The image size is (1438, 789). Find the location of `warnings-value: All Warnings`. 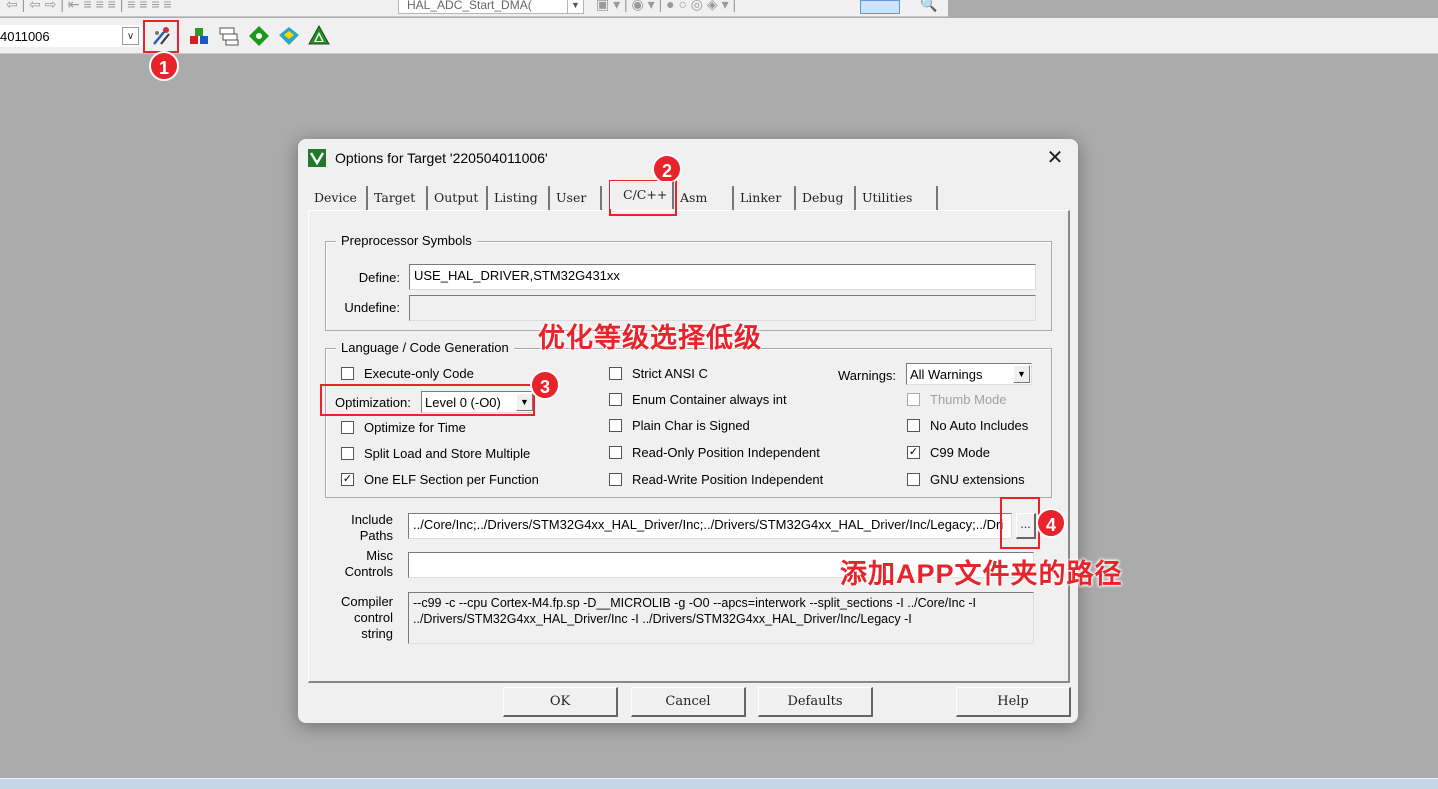

warnings-value: All Warnings is located at coordinates (946, 374).